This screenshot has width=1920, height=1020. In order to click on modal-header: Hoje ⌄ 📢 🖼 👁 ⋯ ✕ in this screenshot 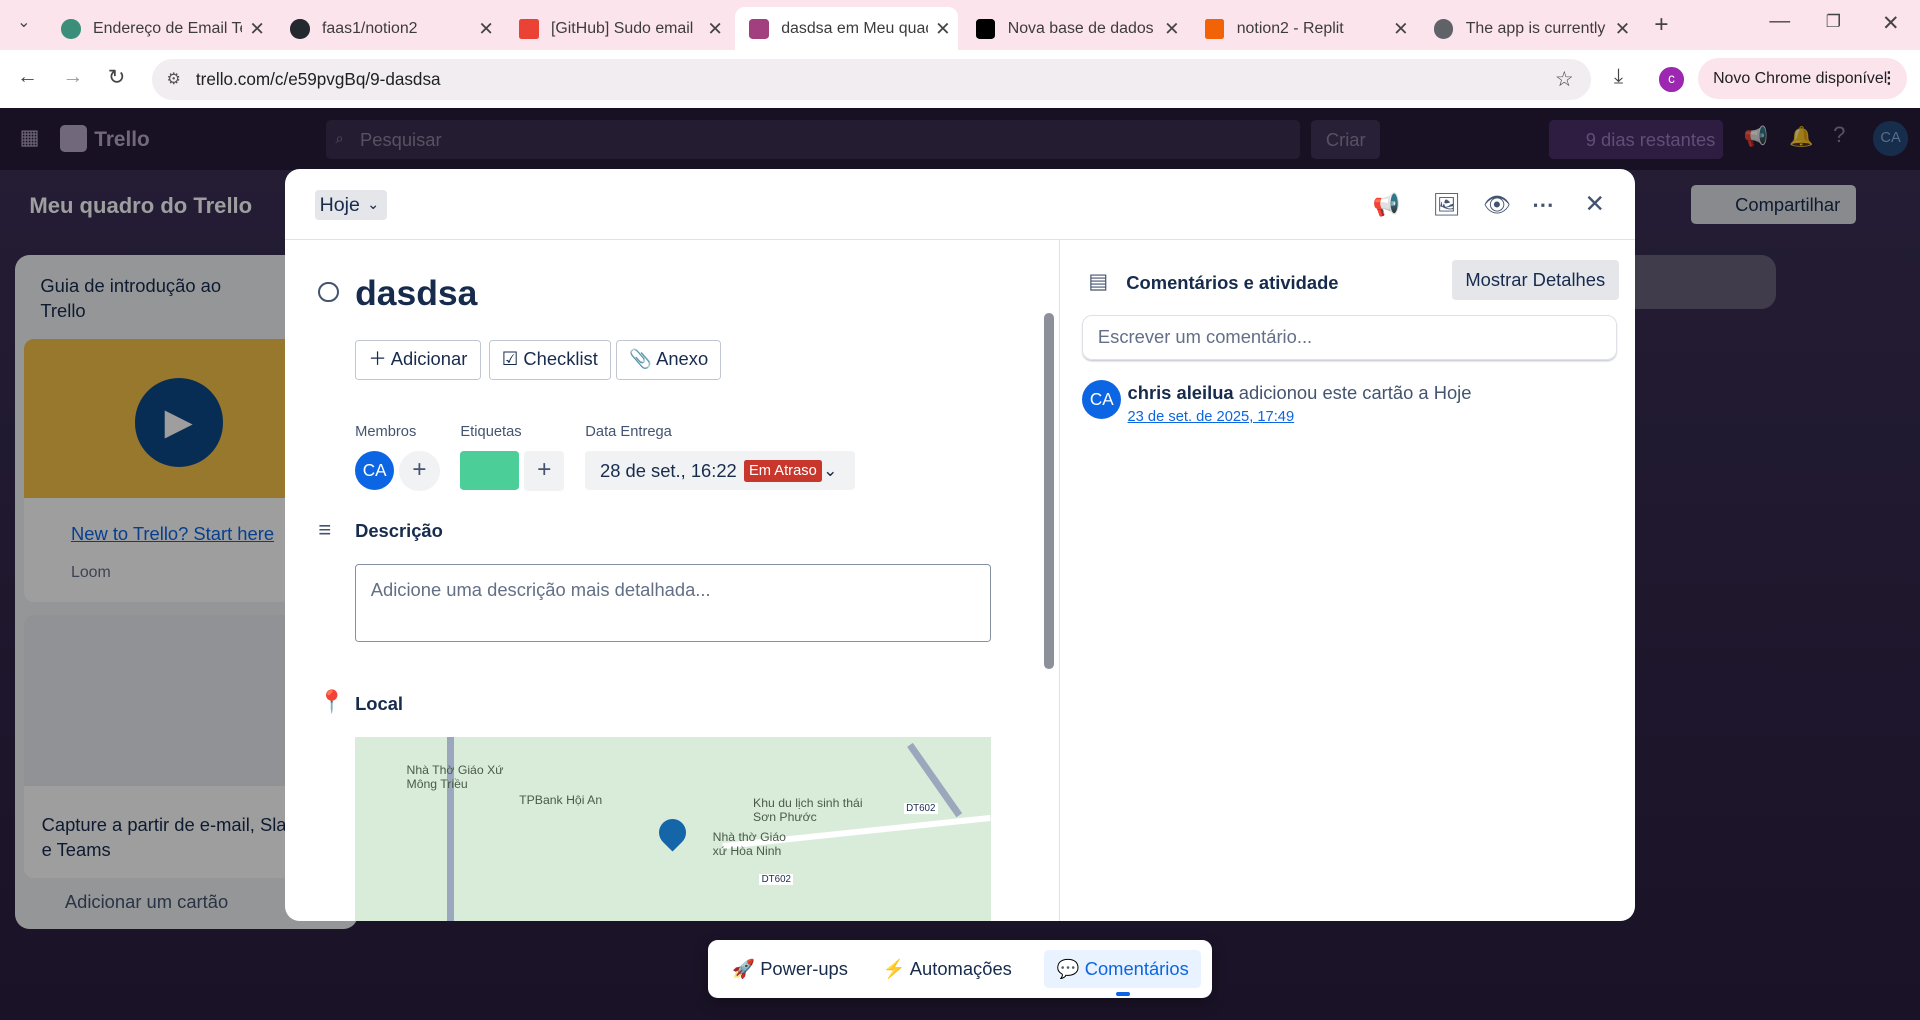, I will do `click(960, 204)`.